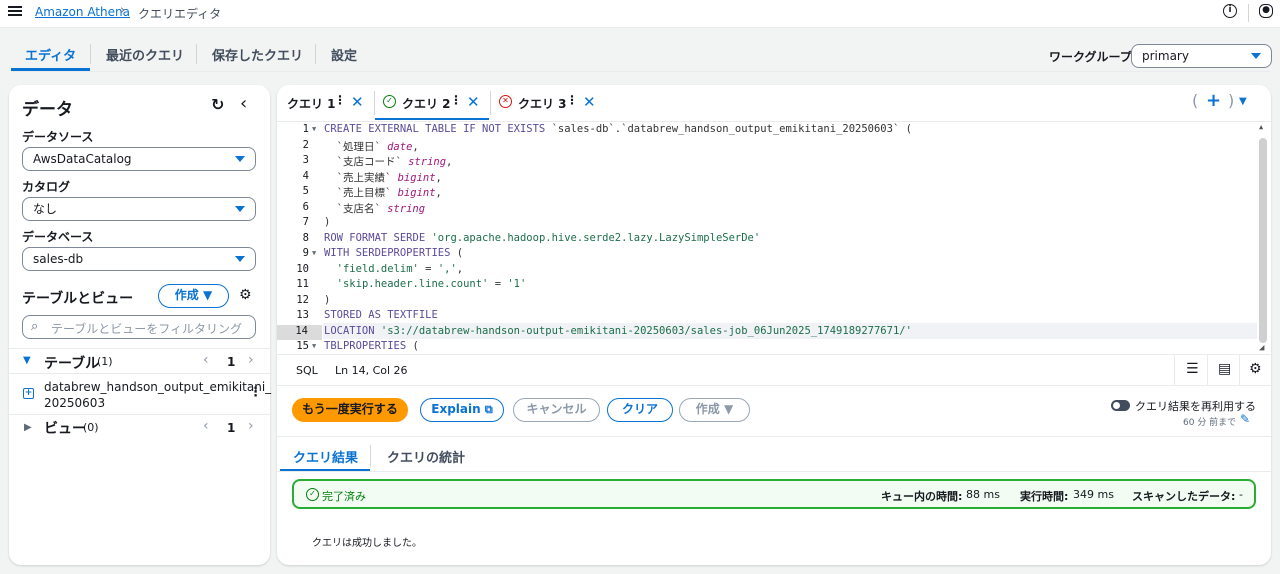  I want to click on format-icon: ☰, so click(1192, 369).